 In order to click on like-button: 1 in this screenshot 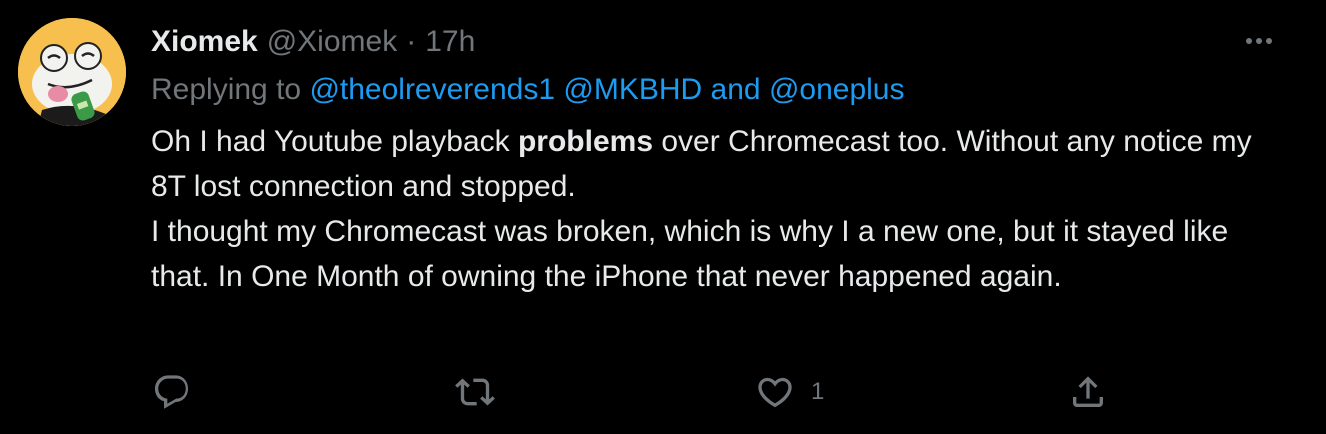, I will do `click(789, 392)`.